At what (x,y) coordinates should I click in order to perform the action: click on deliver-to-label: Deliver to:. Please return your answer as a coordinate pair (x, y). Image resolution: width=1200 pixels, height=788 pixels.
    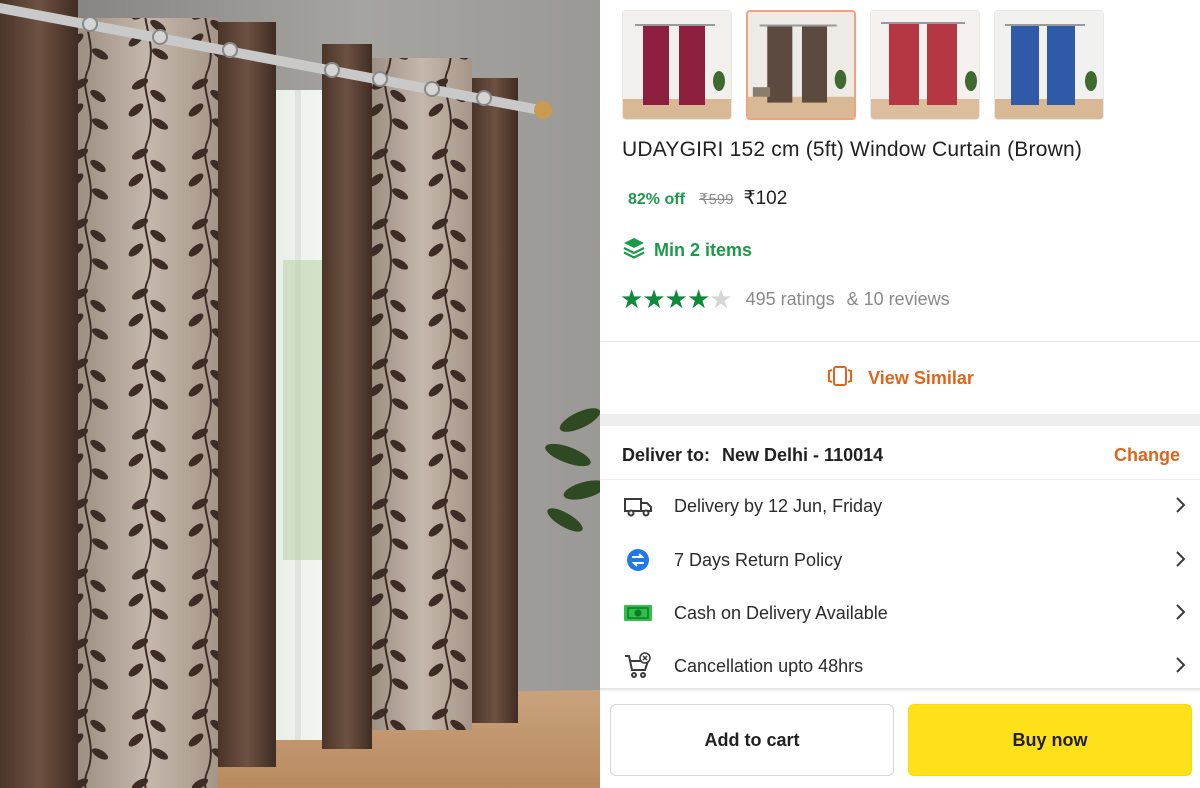
    Looking at the image, I should click on (666, 455).